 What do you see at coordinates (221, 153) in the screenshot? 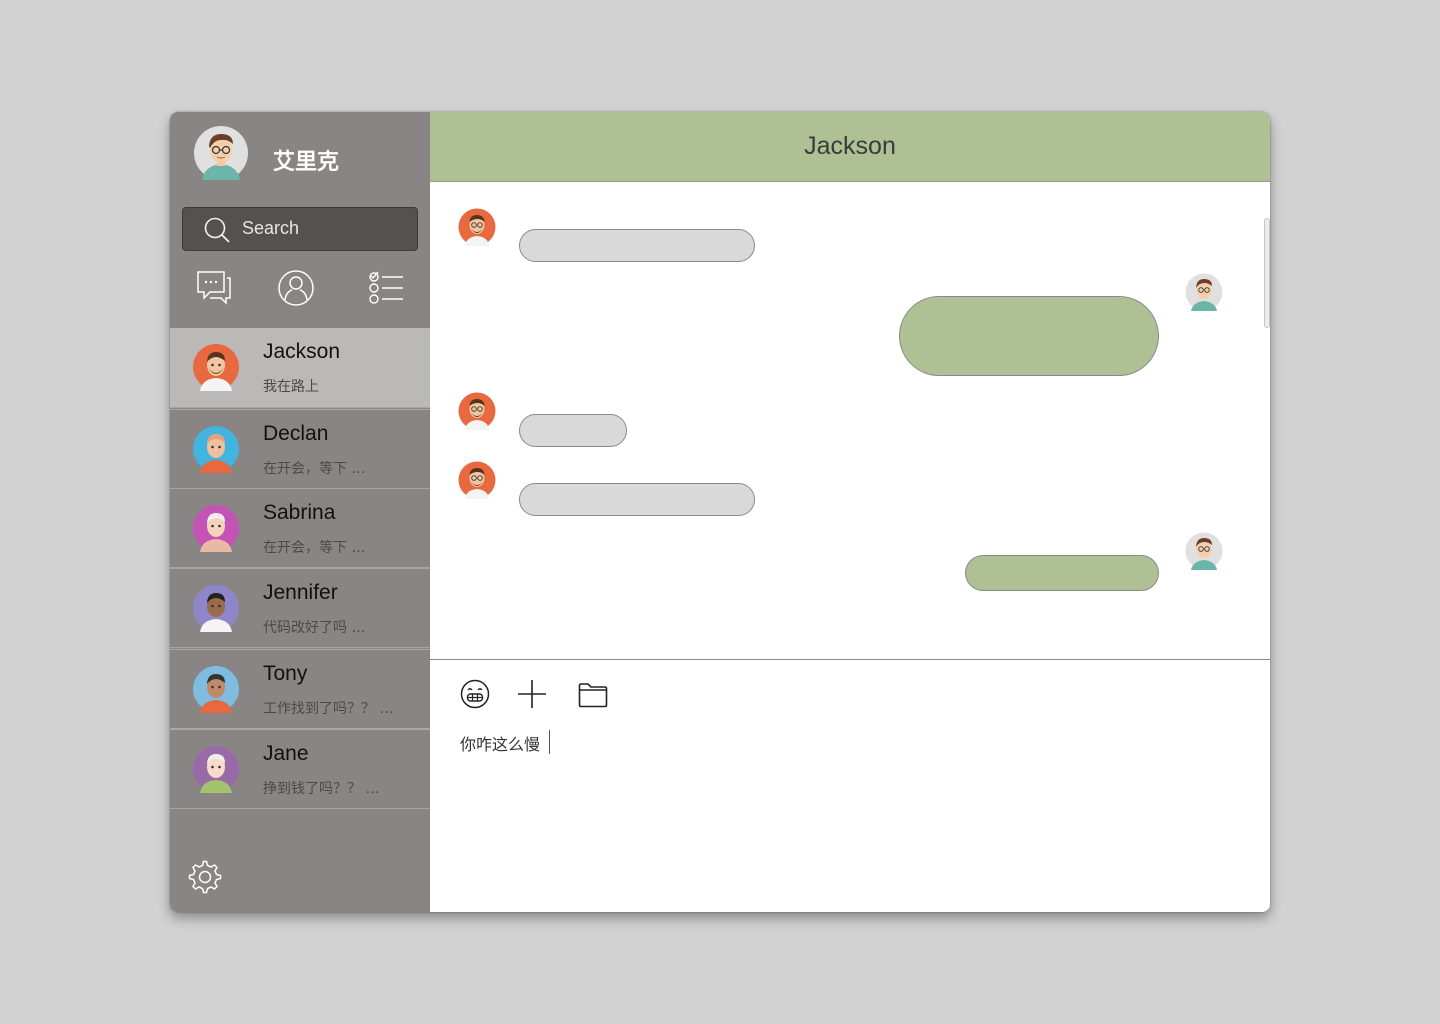
I see `user-avatar-glasses-icon` at bounding box center [221, 153].